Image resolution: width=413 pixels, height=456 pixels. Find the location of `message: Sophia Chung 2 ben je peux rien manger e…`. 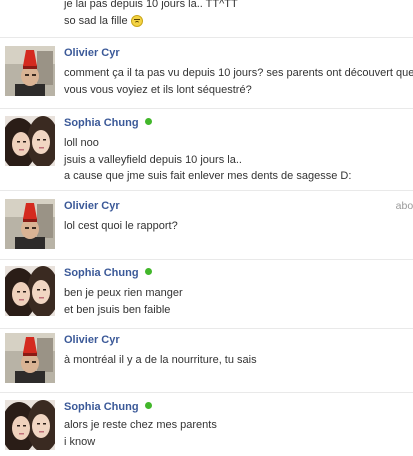

message: Sophia Chung 2 ben je peux rien manger e… is located at coordinates (206, 297).